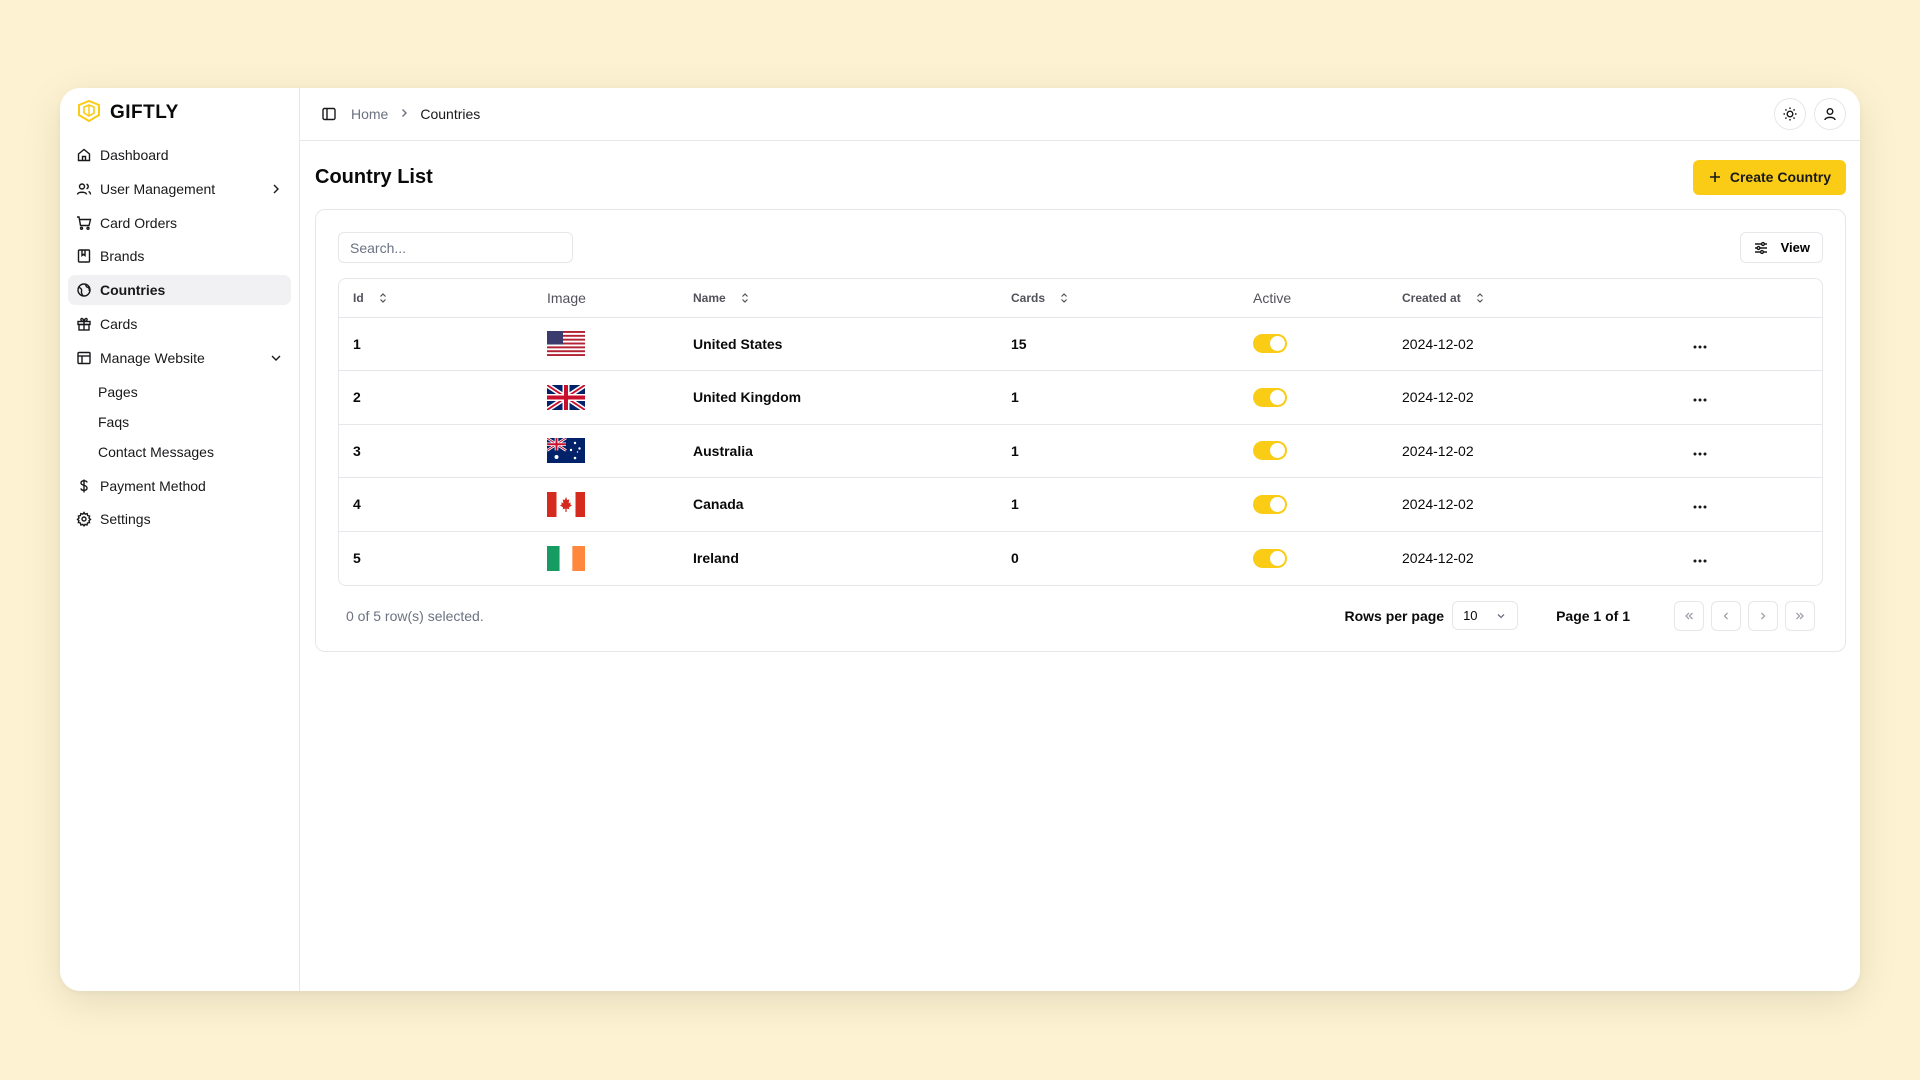 Image resolution: width=1920 pixels, height=1080 pixels. I want to click on chevron-left-icon, so click(1726, 616).